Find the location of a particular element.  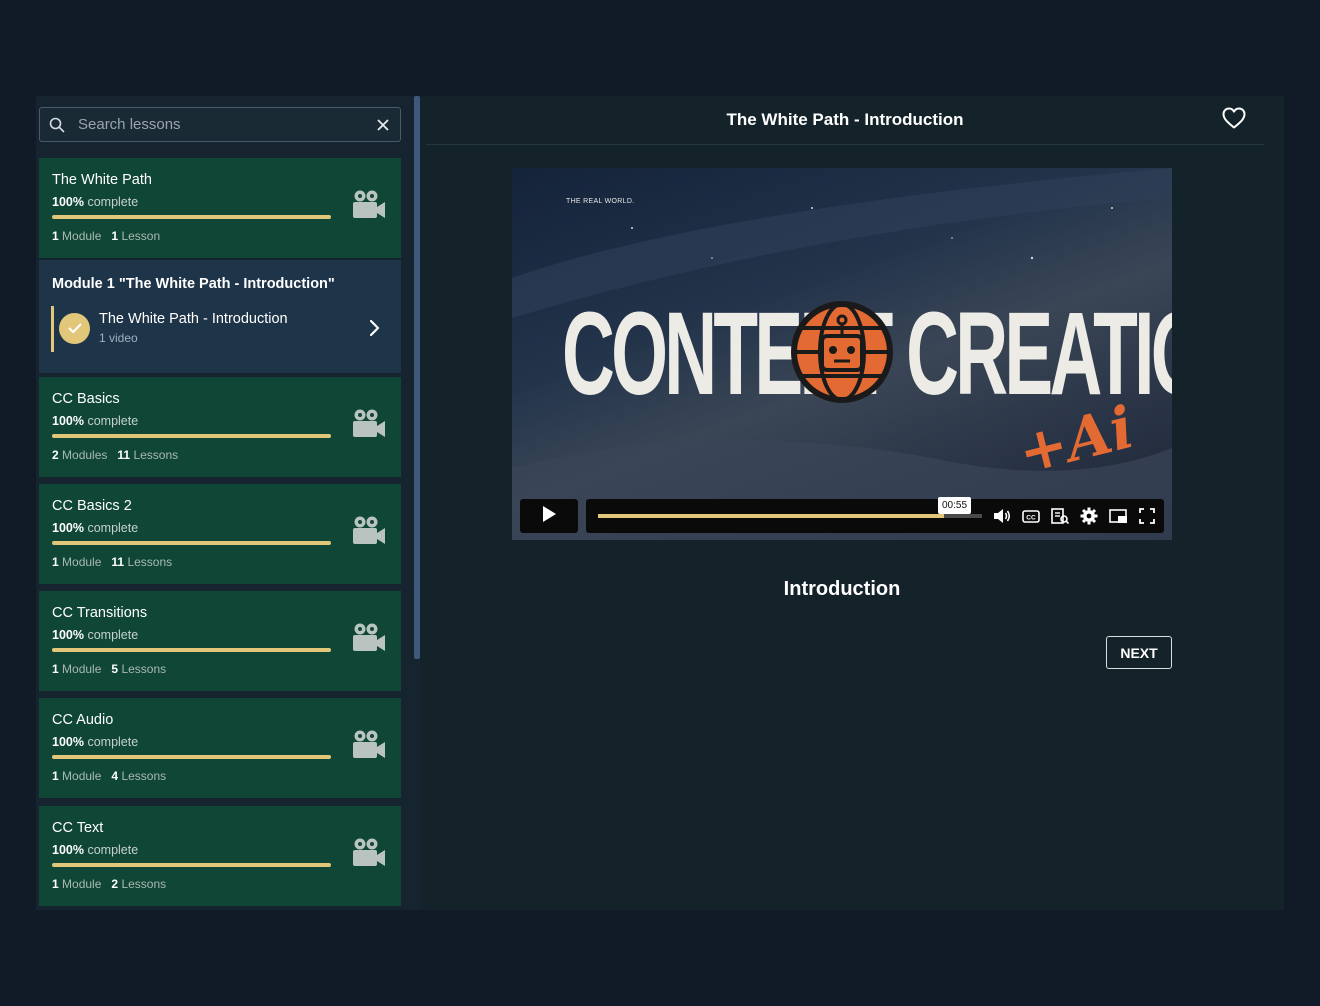

next-button: NEXT is located at coordinates (1139, 652).